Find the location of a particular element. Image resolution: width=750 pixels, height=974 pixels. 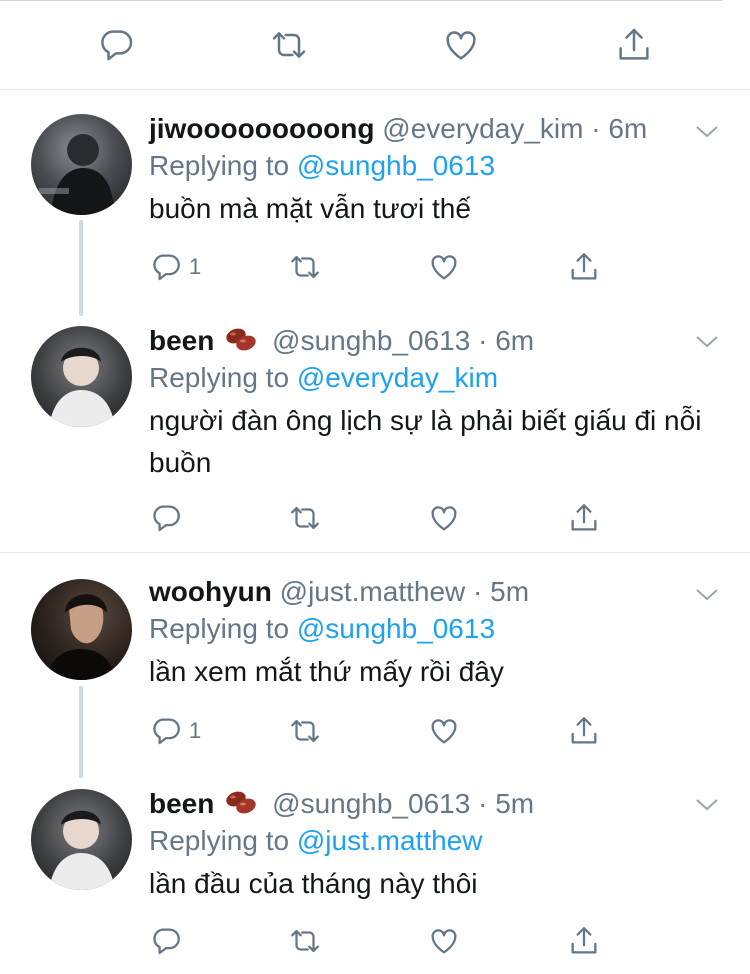

reply-mention-link: @just.matthew is located at coordinates (390, 840).